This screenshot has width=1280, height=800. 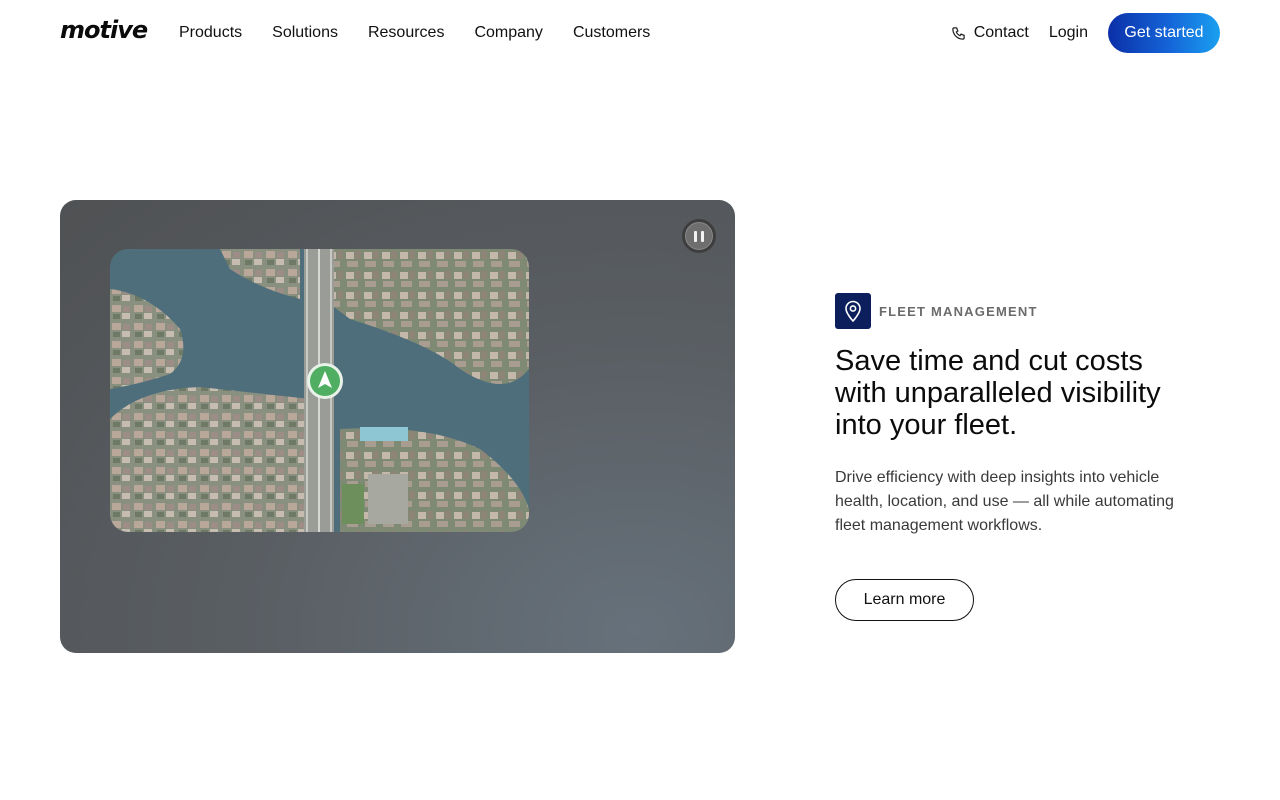 I want to click on login-link: Login, so click(x=1068, y=33).